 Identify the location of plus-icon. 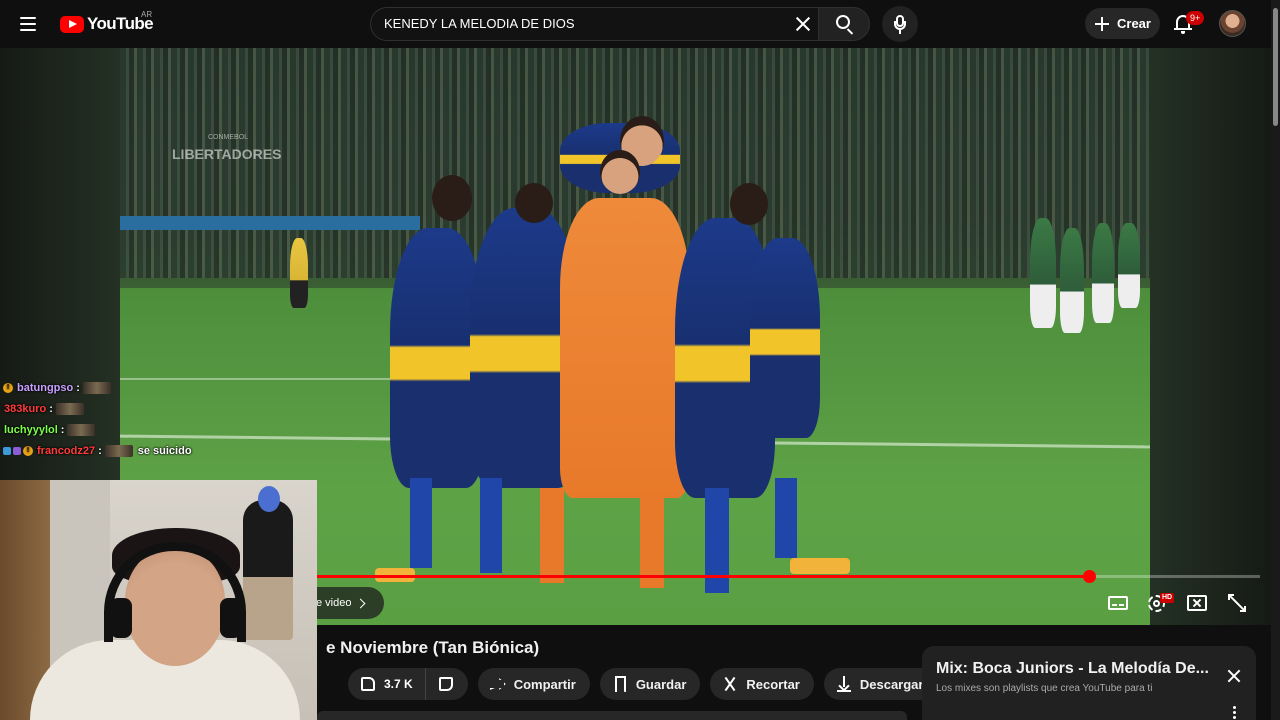
(1102, 23).